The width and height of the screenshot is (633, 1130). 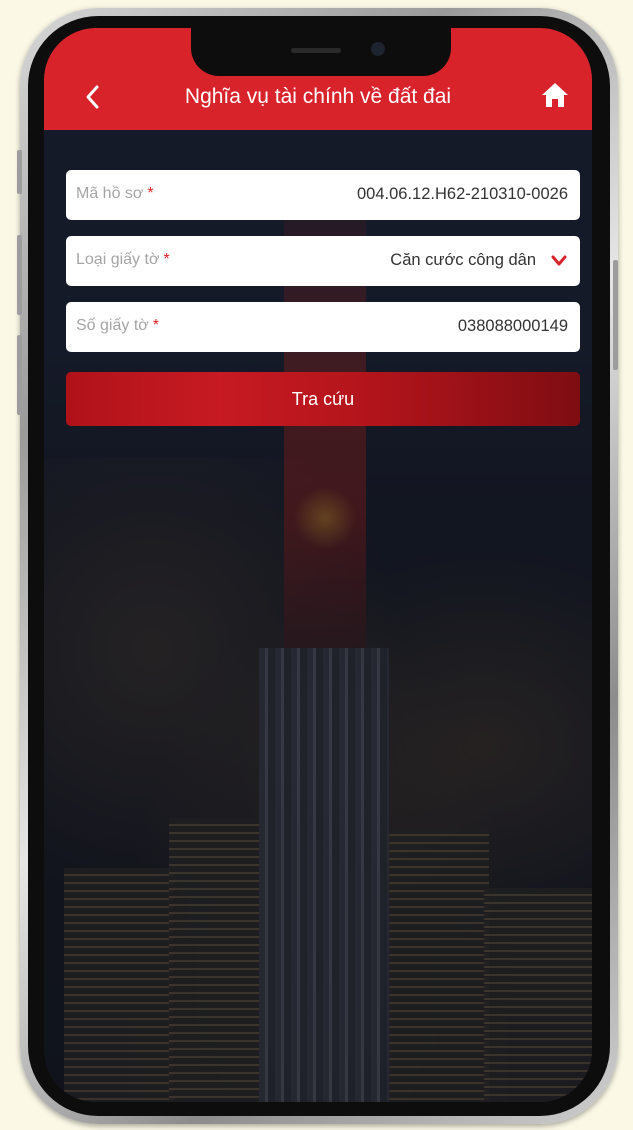 What do you see at coordinates (93, 97) in the screenshot?
I see `chevron-left-icon` at bounding box center [93, 97].